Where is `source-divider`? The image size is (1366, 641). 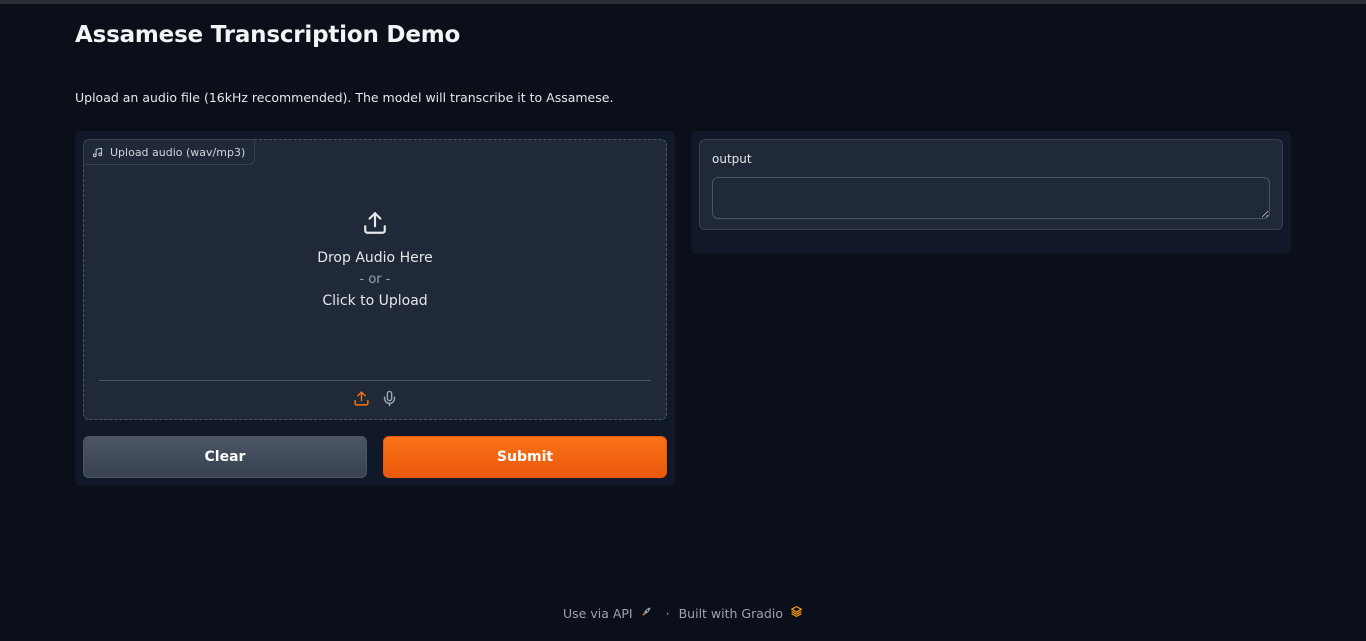 source-divider is located at coordinates (375, 380).